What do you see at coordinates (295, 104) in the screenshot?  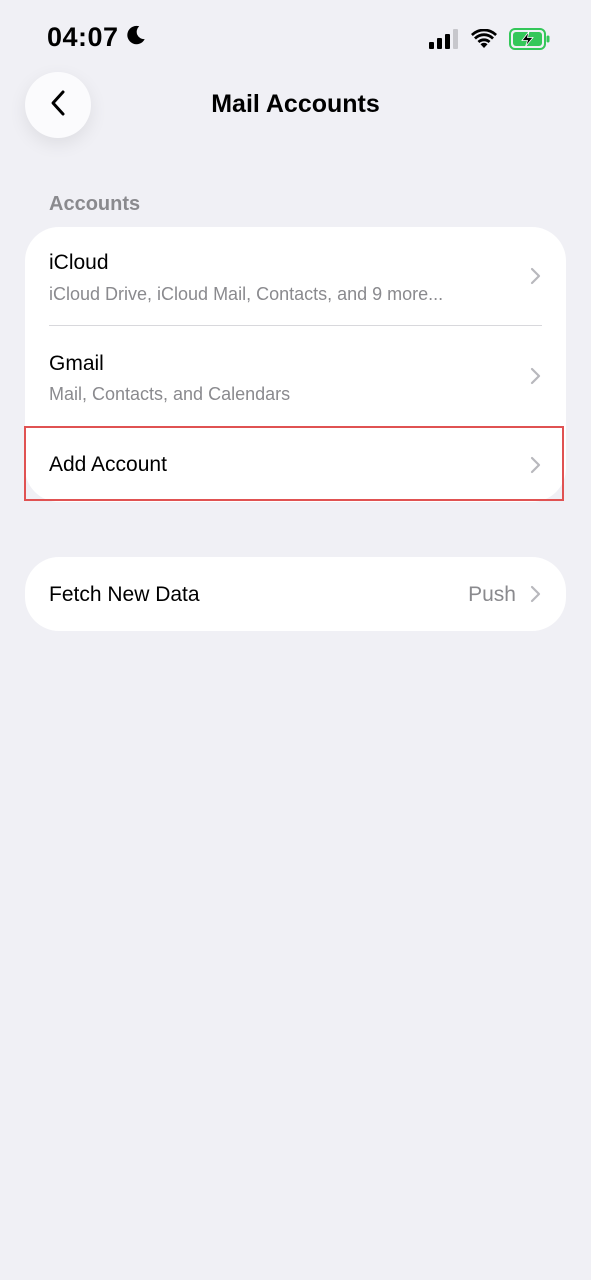 I see `page-title: Mail Accounts` at bounding box center [295, 104].